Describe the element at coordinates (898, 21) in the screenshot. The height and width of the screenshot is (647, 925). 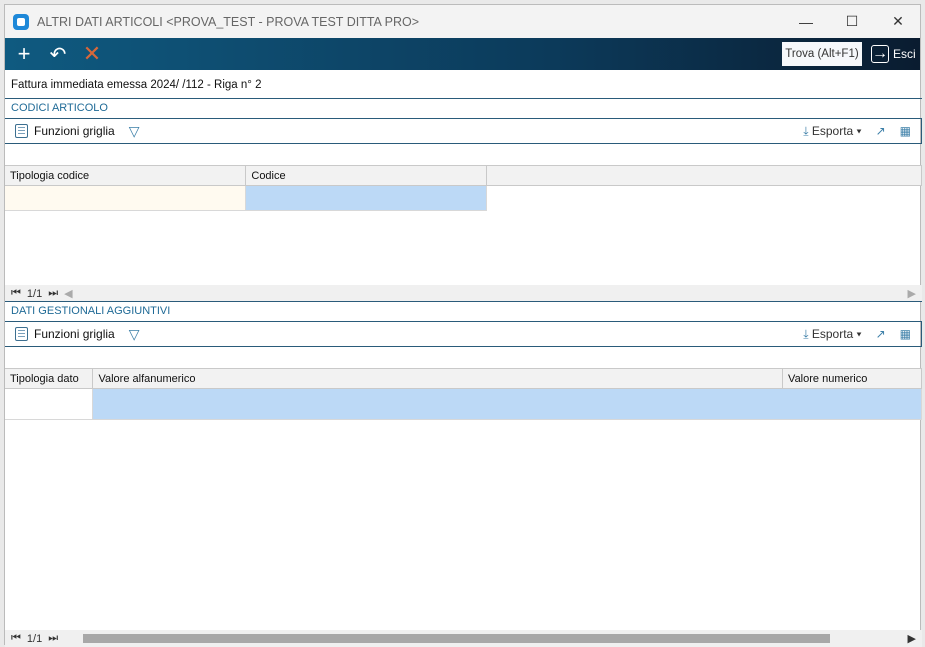
I see `close-button: ✕` at that location.